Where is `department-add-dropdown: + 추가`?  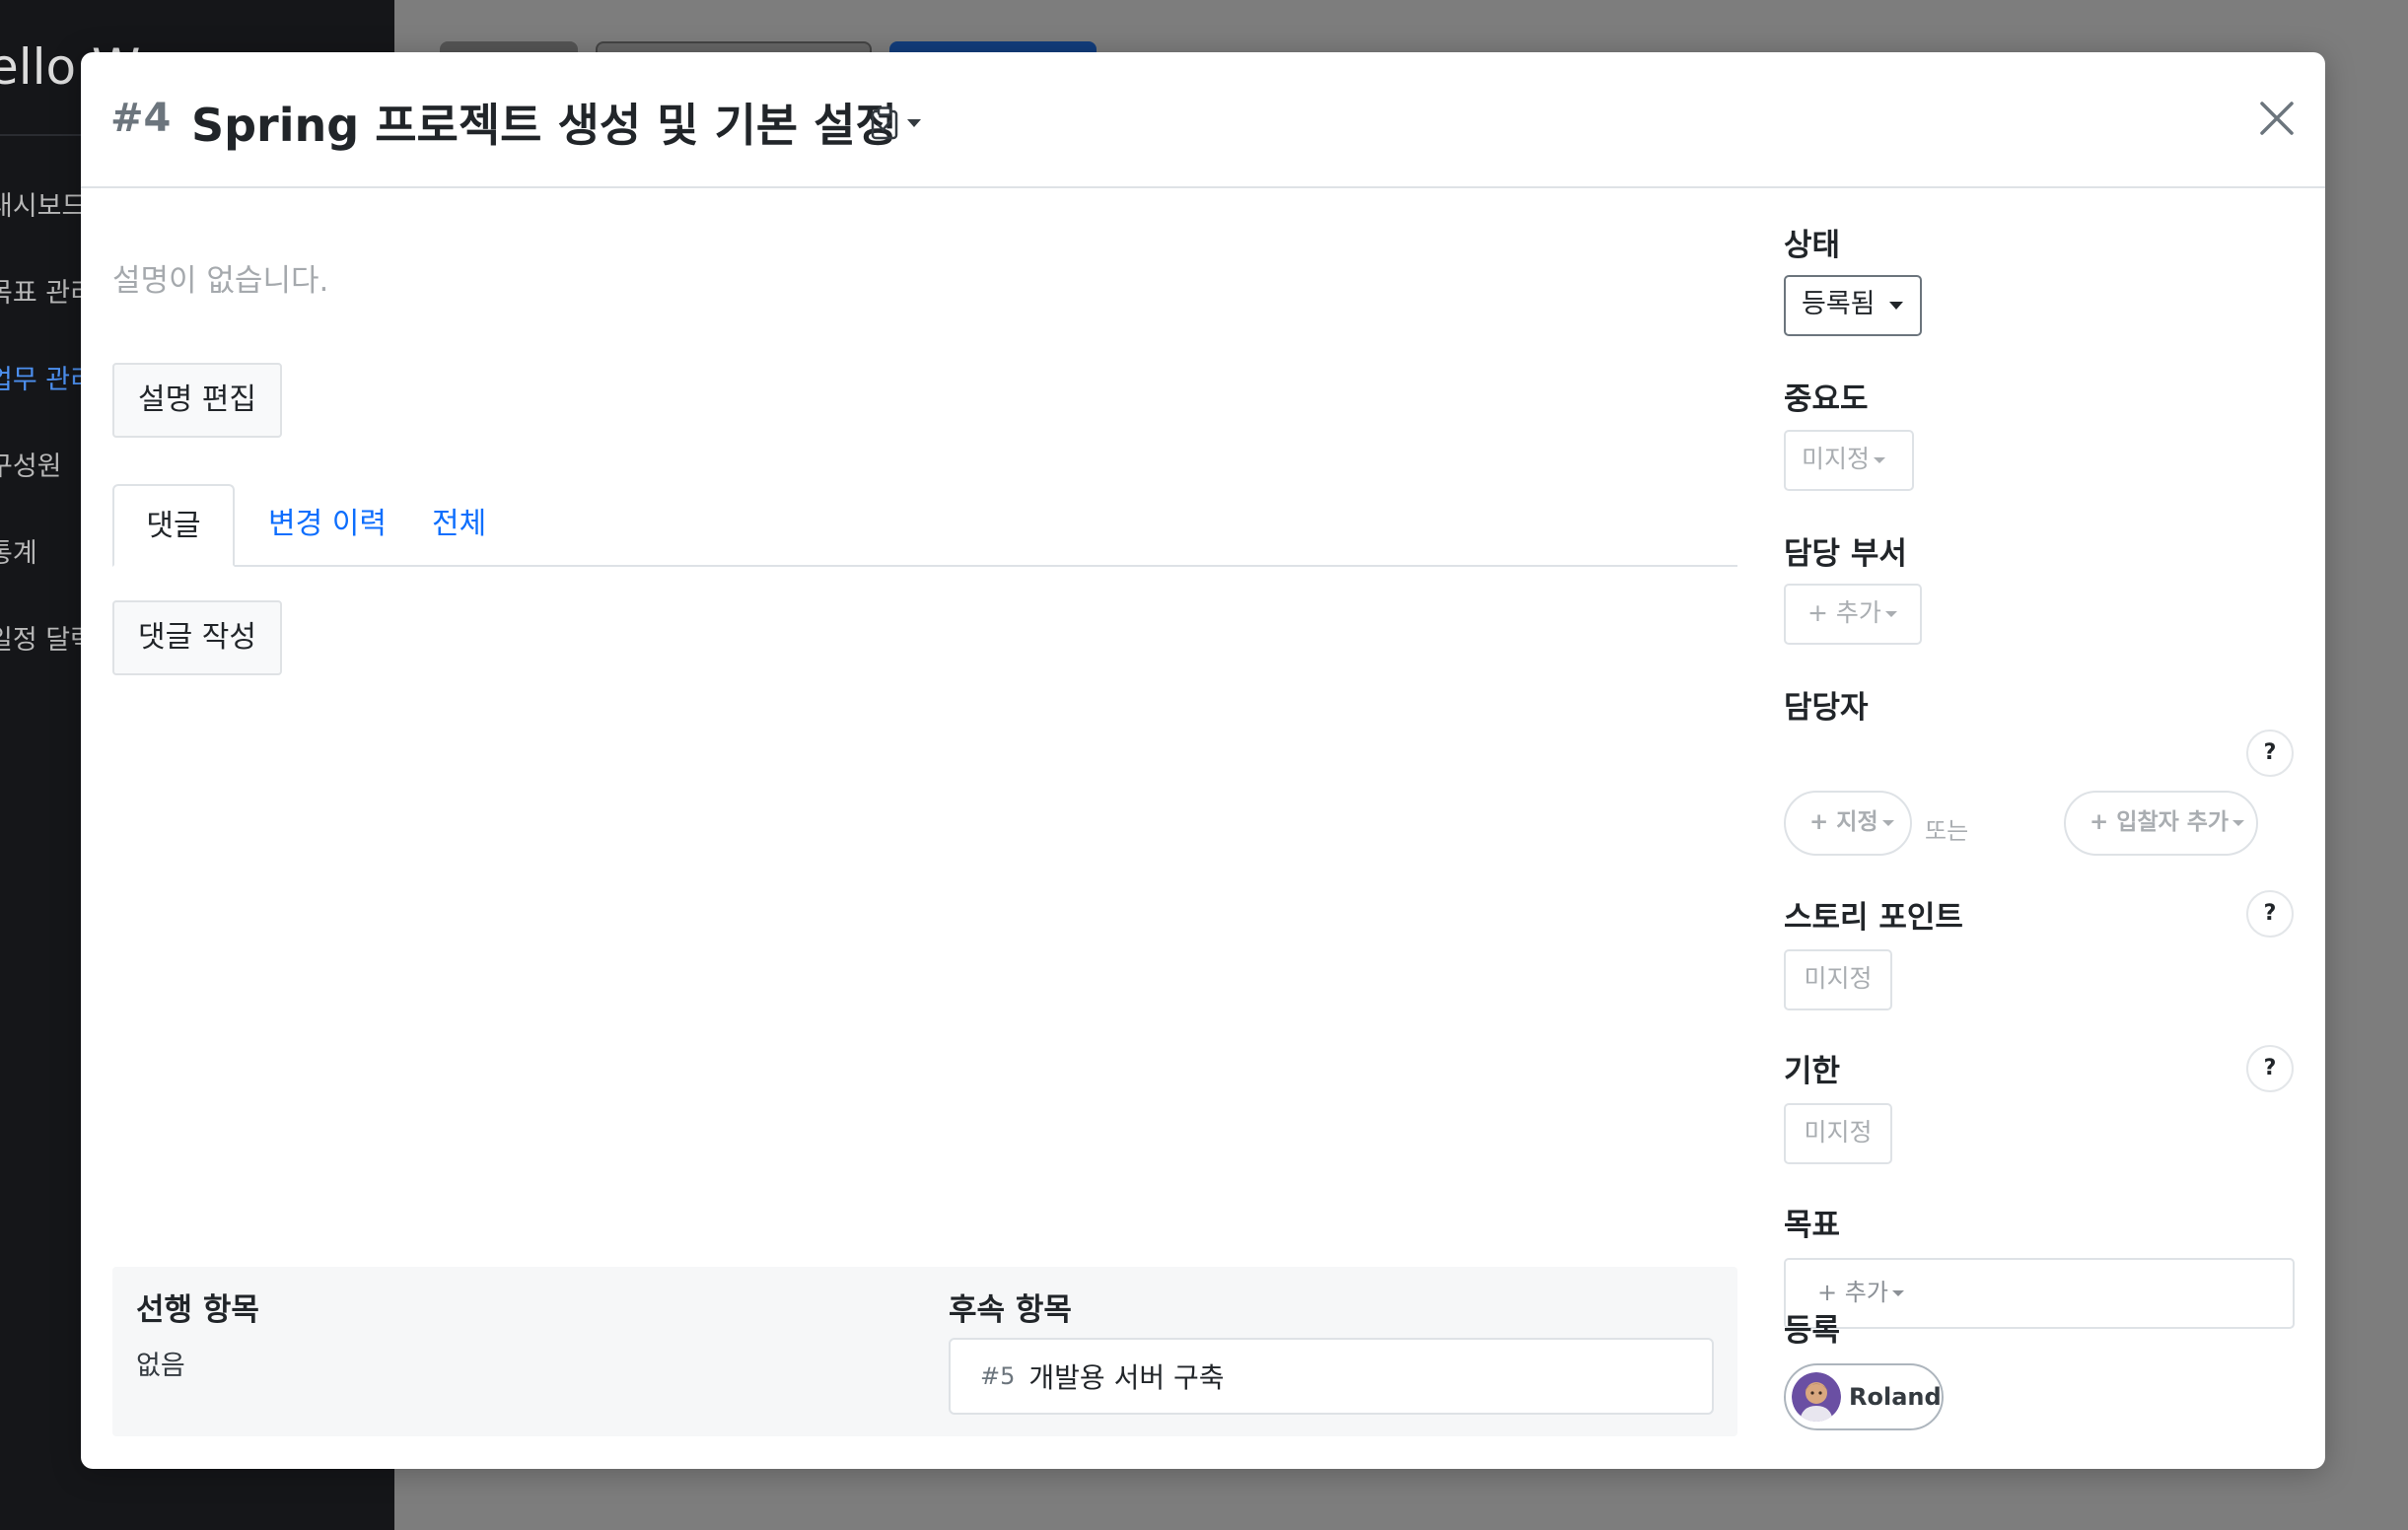
department-add-dropdown: + 추가 is located at coordinates (1853, 614).